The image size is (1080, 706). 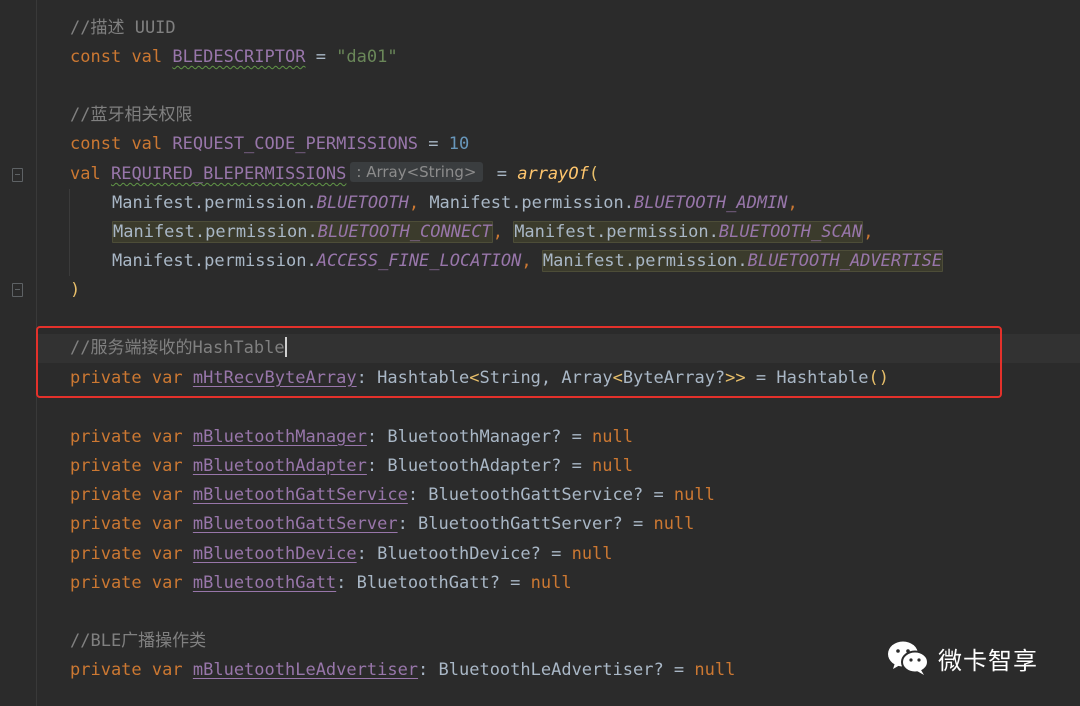 What do you see at coordinates (988, 660) in the screenshot?
I see `watermark-text: 微卡智享` at bounding box center [988, 660].